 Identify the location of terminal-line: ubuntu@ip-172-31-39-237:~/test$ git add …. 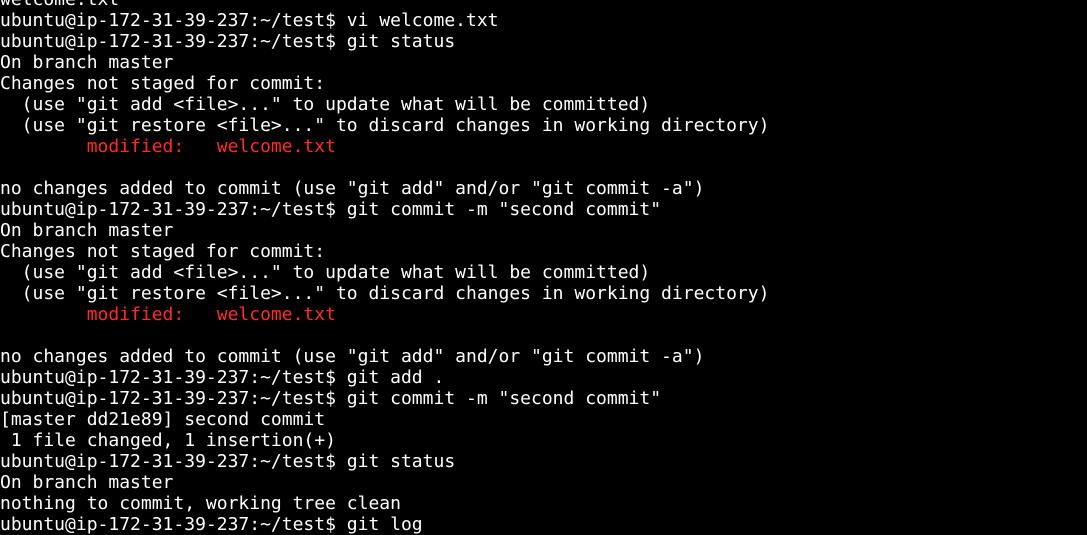
(222, 377).